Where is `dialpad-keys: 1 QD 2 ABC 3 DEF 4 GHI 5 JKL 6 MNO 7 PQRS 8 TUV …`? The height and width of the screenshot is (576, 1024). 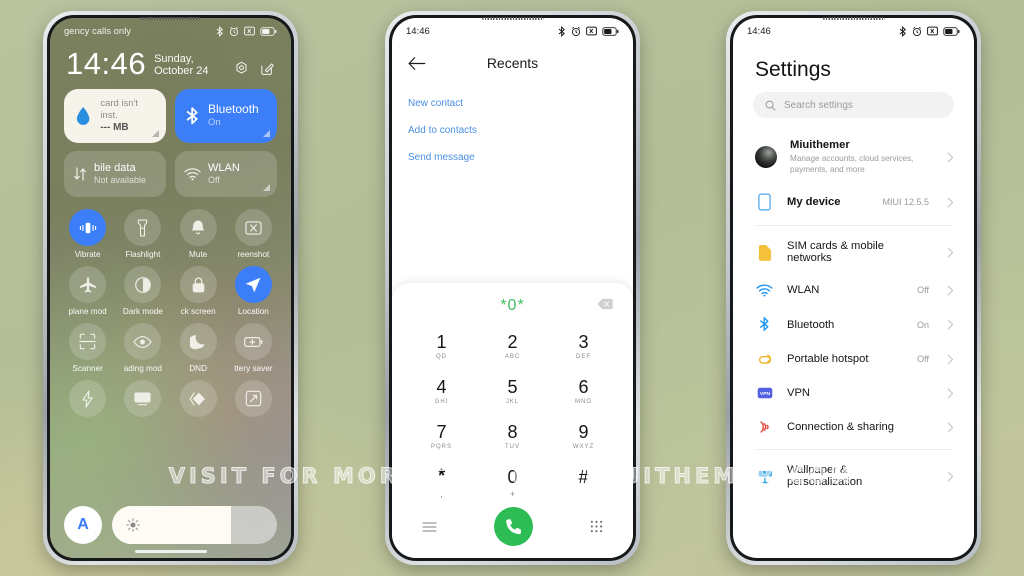 dialpad-keys: 1 QD 2 ABC 3 DEF 4 GHI 5 JKL 6 MNO 7 PQRS 8 TUV … is located at coordinates (512, 412).